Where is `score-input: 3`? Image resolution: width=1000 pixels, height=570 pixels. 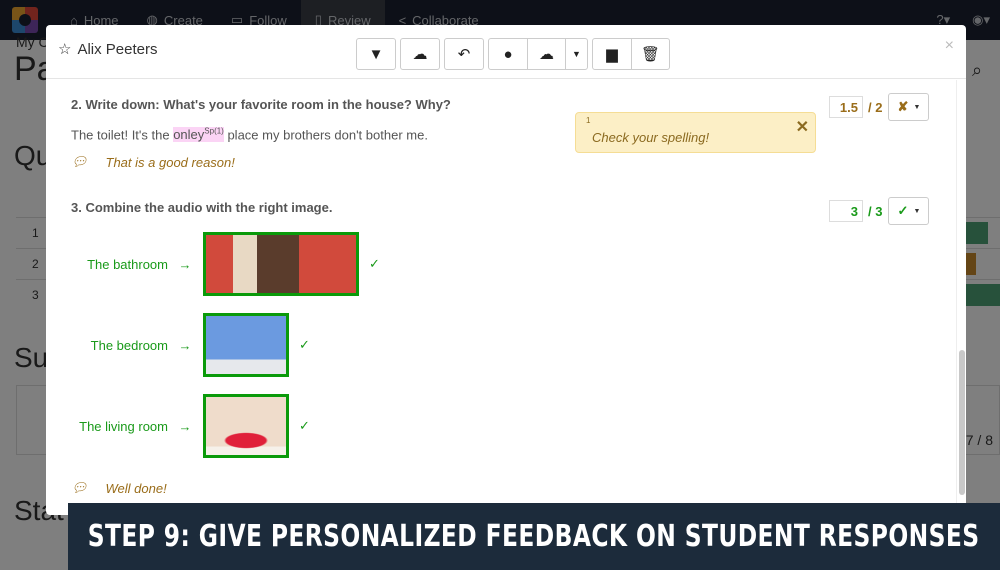
score-input: 3 is located at coordinates (846, 211).